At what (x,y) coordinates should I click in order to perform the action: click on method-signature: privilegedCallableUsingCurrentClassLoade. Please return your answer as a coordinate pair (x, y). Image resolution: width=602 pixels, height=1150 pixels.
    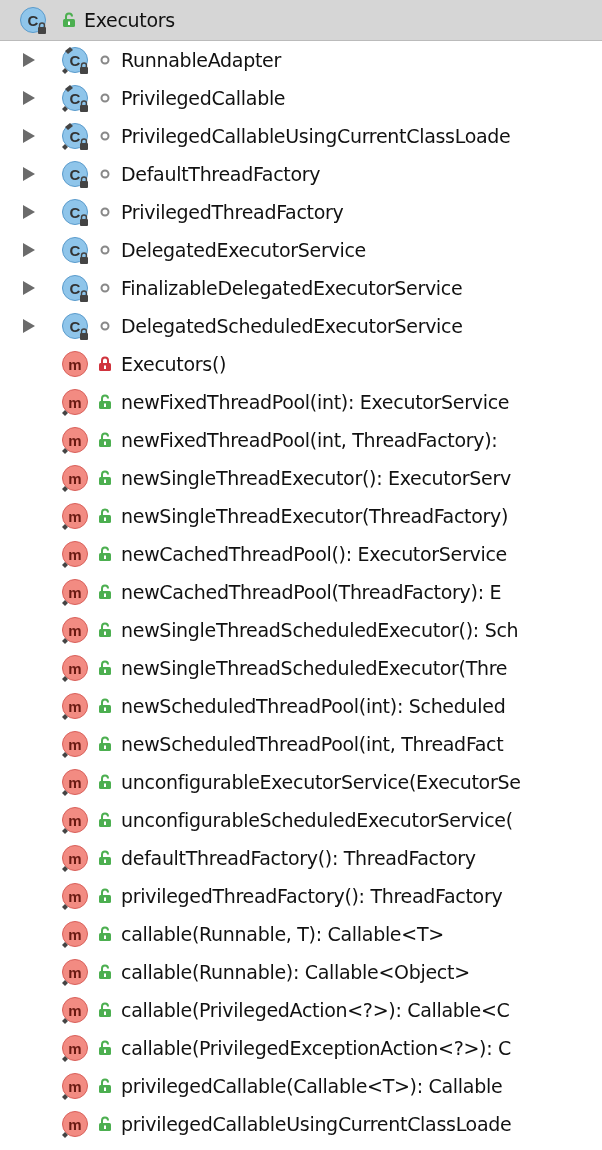
    Looking at the image, I should click on (316, 1124).